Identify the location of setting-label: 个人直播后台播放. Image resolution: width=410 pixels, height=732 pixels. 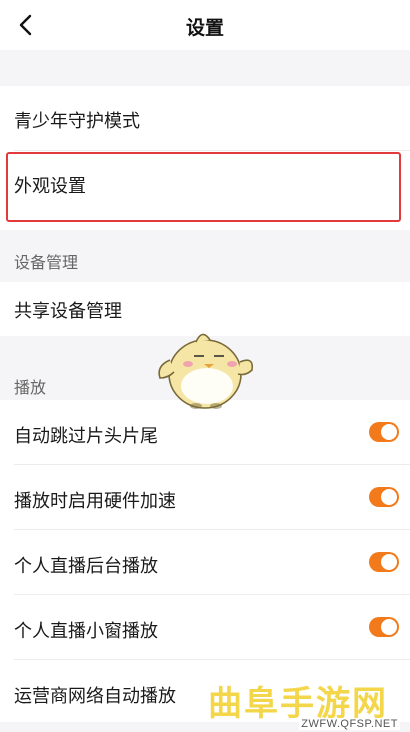
(86, 566).